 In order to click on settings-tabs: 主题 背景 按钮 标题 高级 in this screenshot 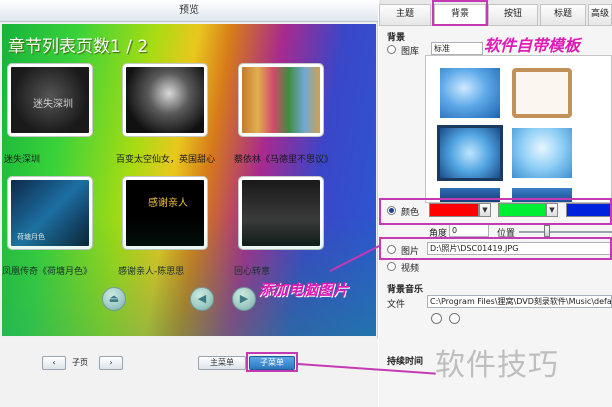, I will do `click(495, 13)`.